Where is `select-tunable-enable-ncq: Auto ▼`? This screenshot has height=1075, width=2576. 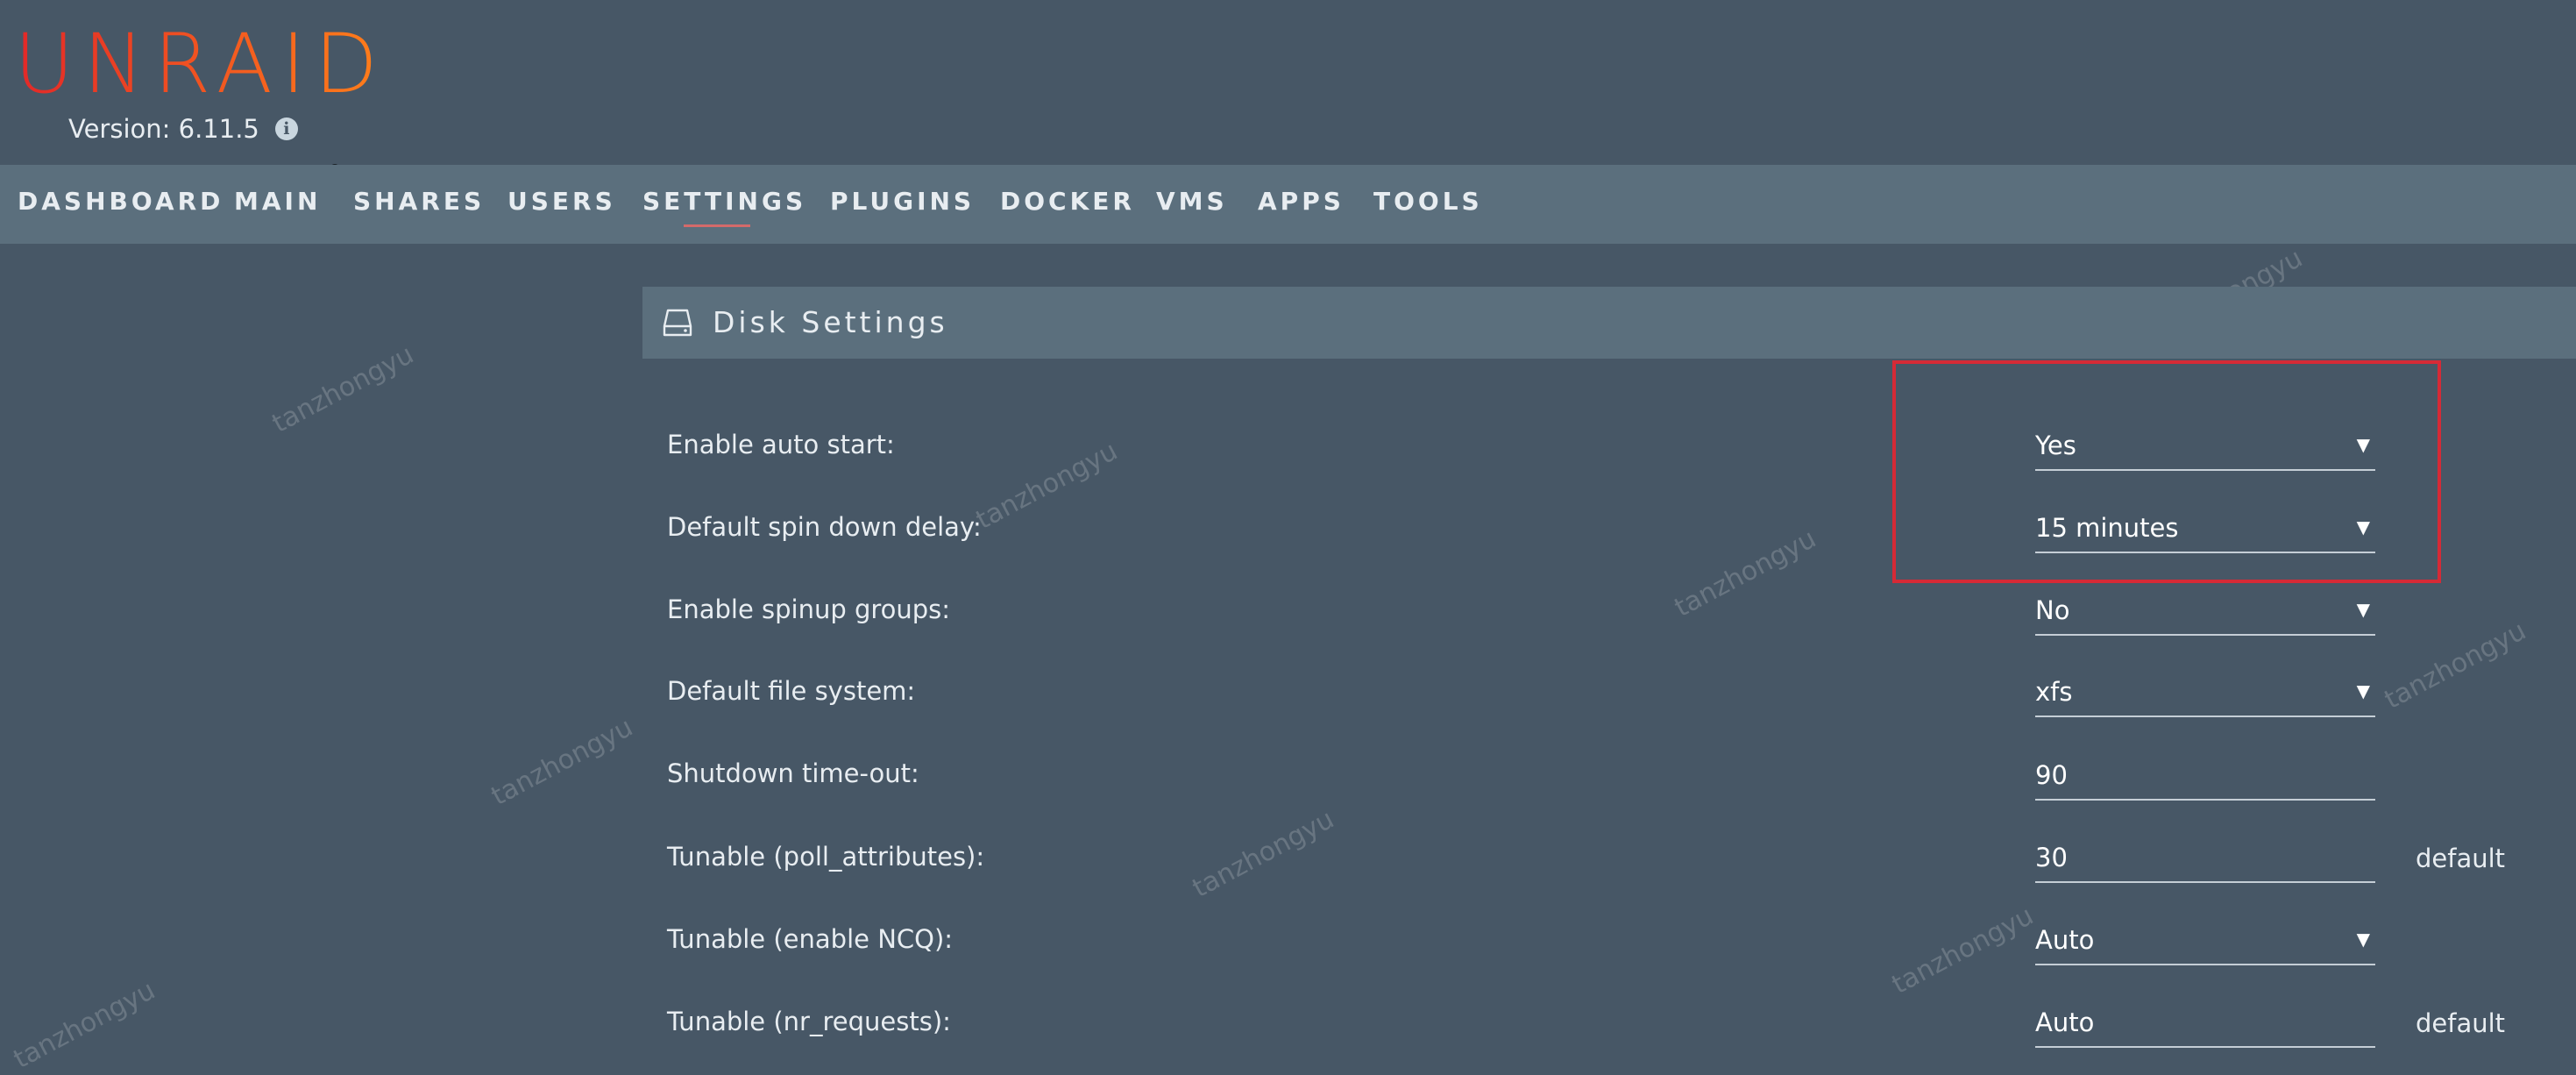 select-tunable-enable-ncq: Auto ▼ is located at coordinates (2205, 942).